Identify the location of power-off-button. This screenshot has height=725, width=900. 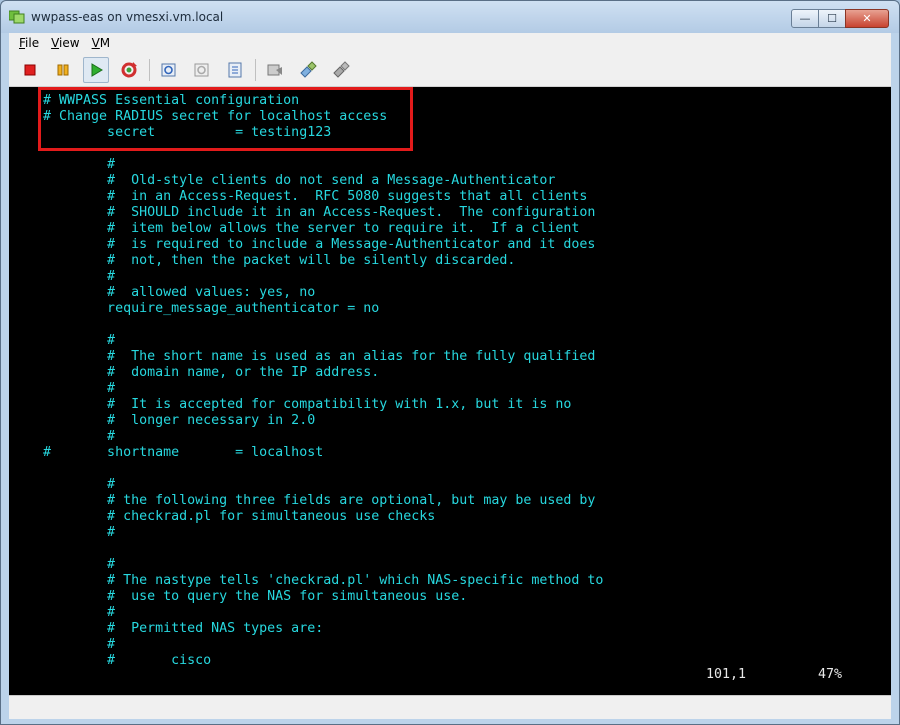
(30, 70).